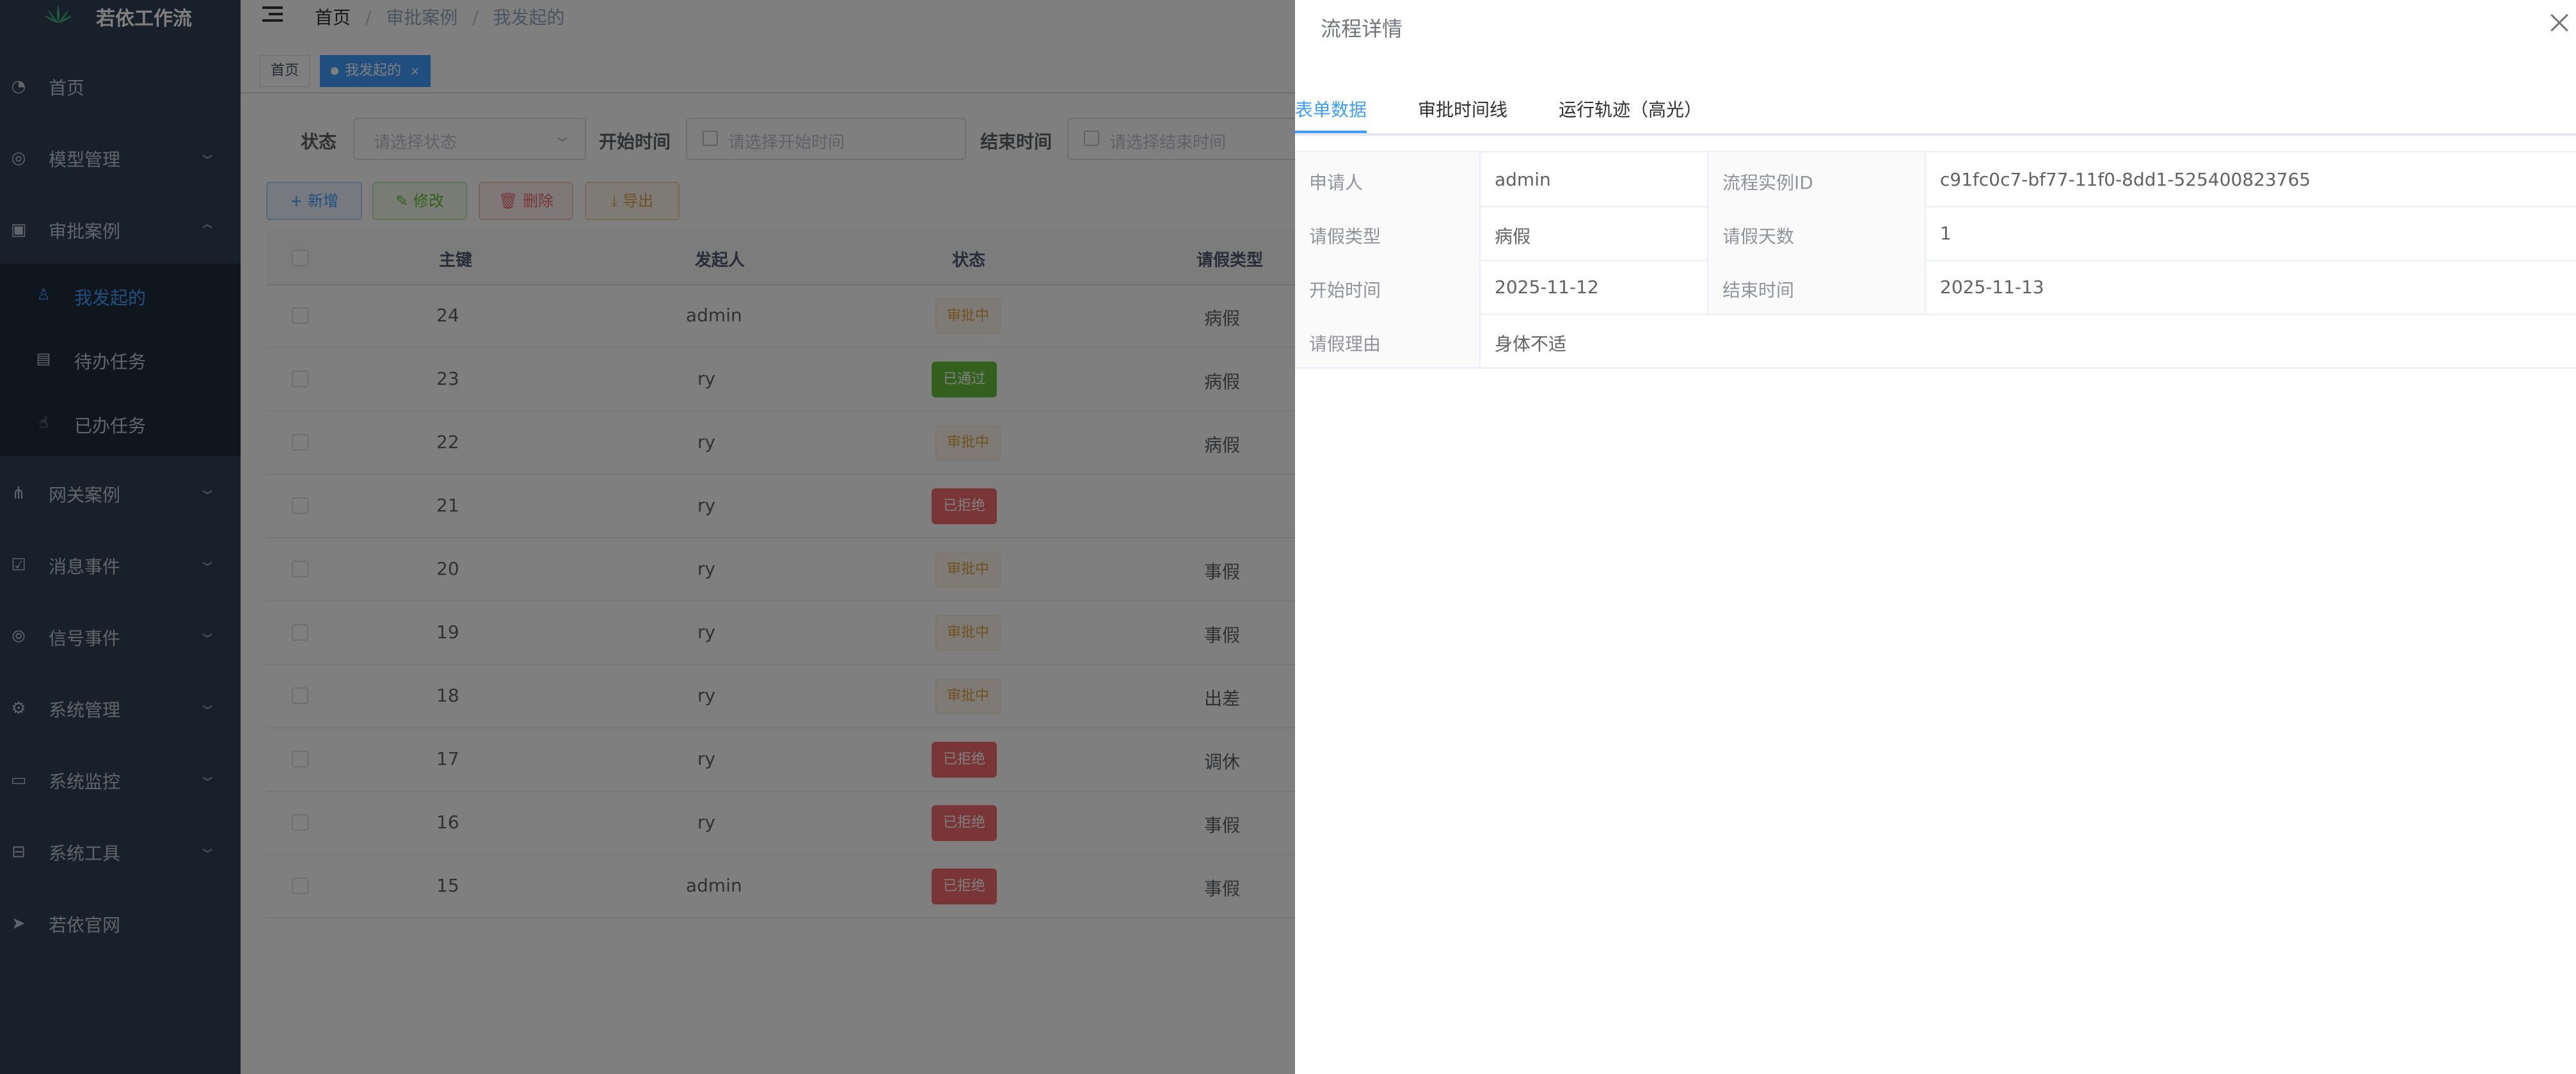 The width and height of the screenshot is (2576, 1074). I want to click on drawer-title: 流程详情, so click(1362, 29).